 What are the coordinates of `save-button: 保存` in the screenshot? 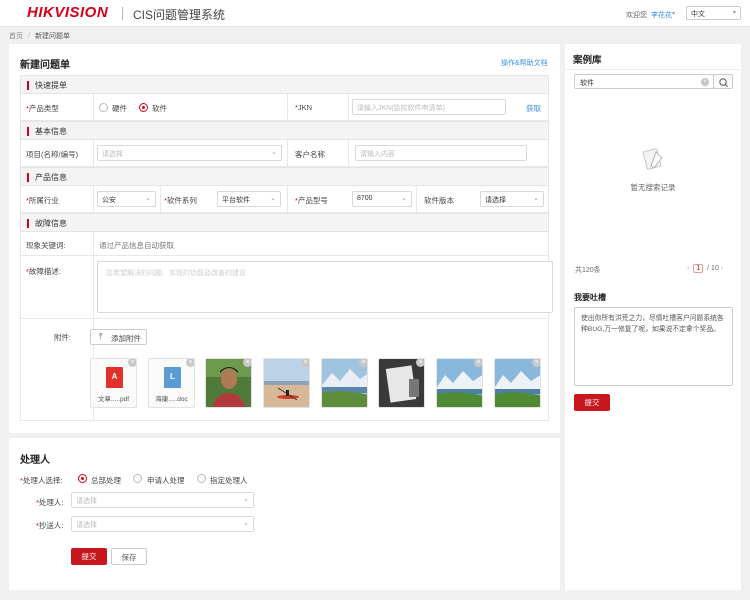 It's located at (129, 556).